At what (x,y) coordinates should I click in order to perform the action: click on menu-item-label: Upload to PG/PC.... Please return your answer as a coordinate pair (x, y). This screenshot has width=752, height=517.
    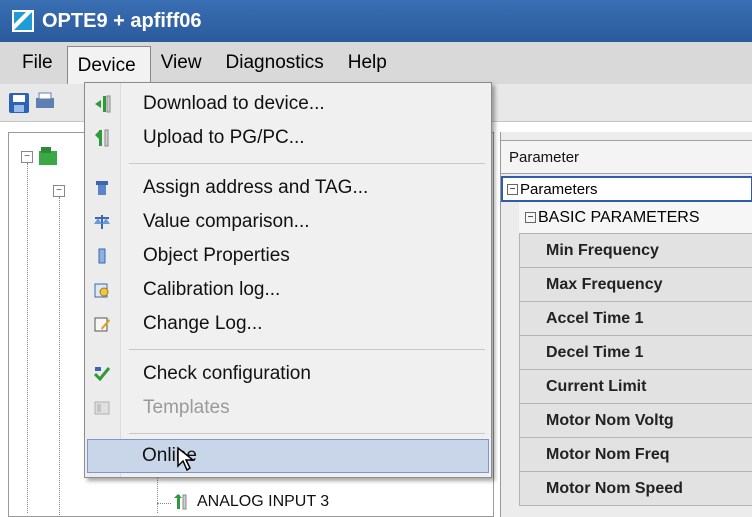
    Looking at the image, I should click on (224, 137).